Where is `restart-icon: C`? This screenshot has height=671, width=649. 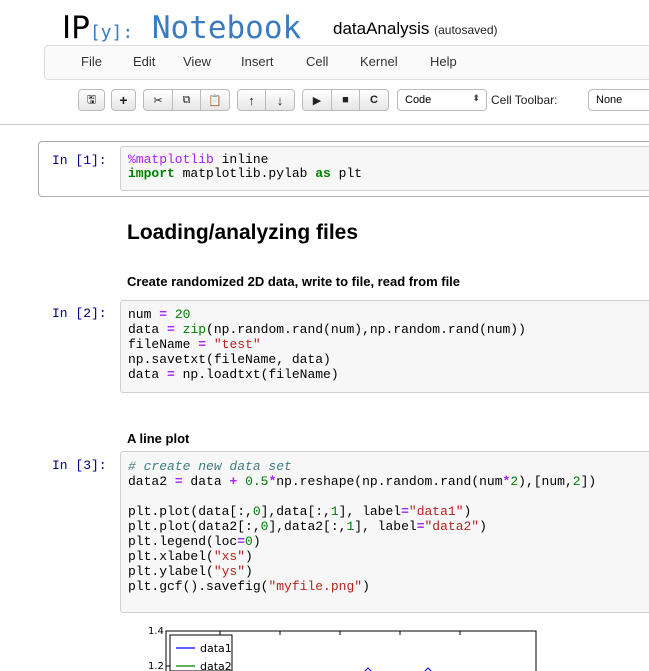 restart-icon: C is located at coordinates (374, 100).